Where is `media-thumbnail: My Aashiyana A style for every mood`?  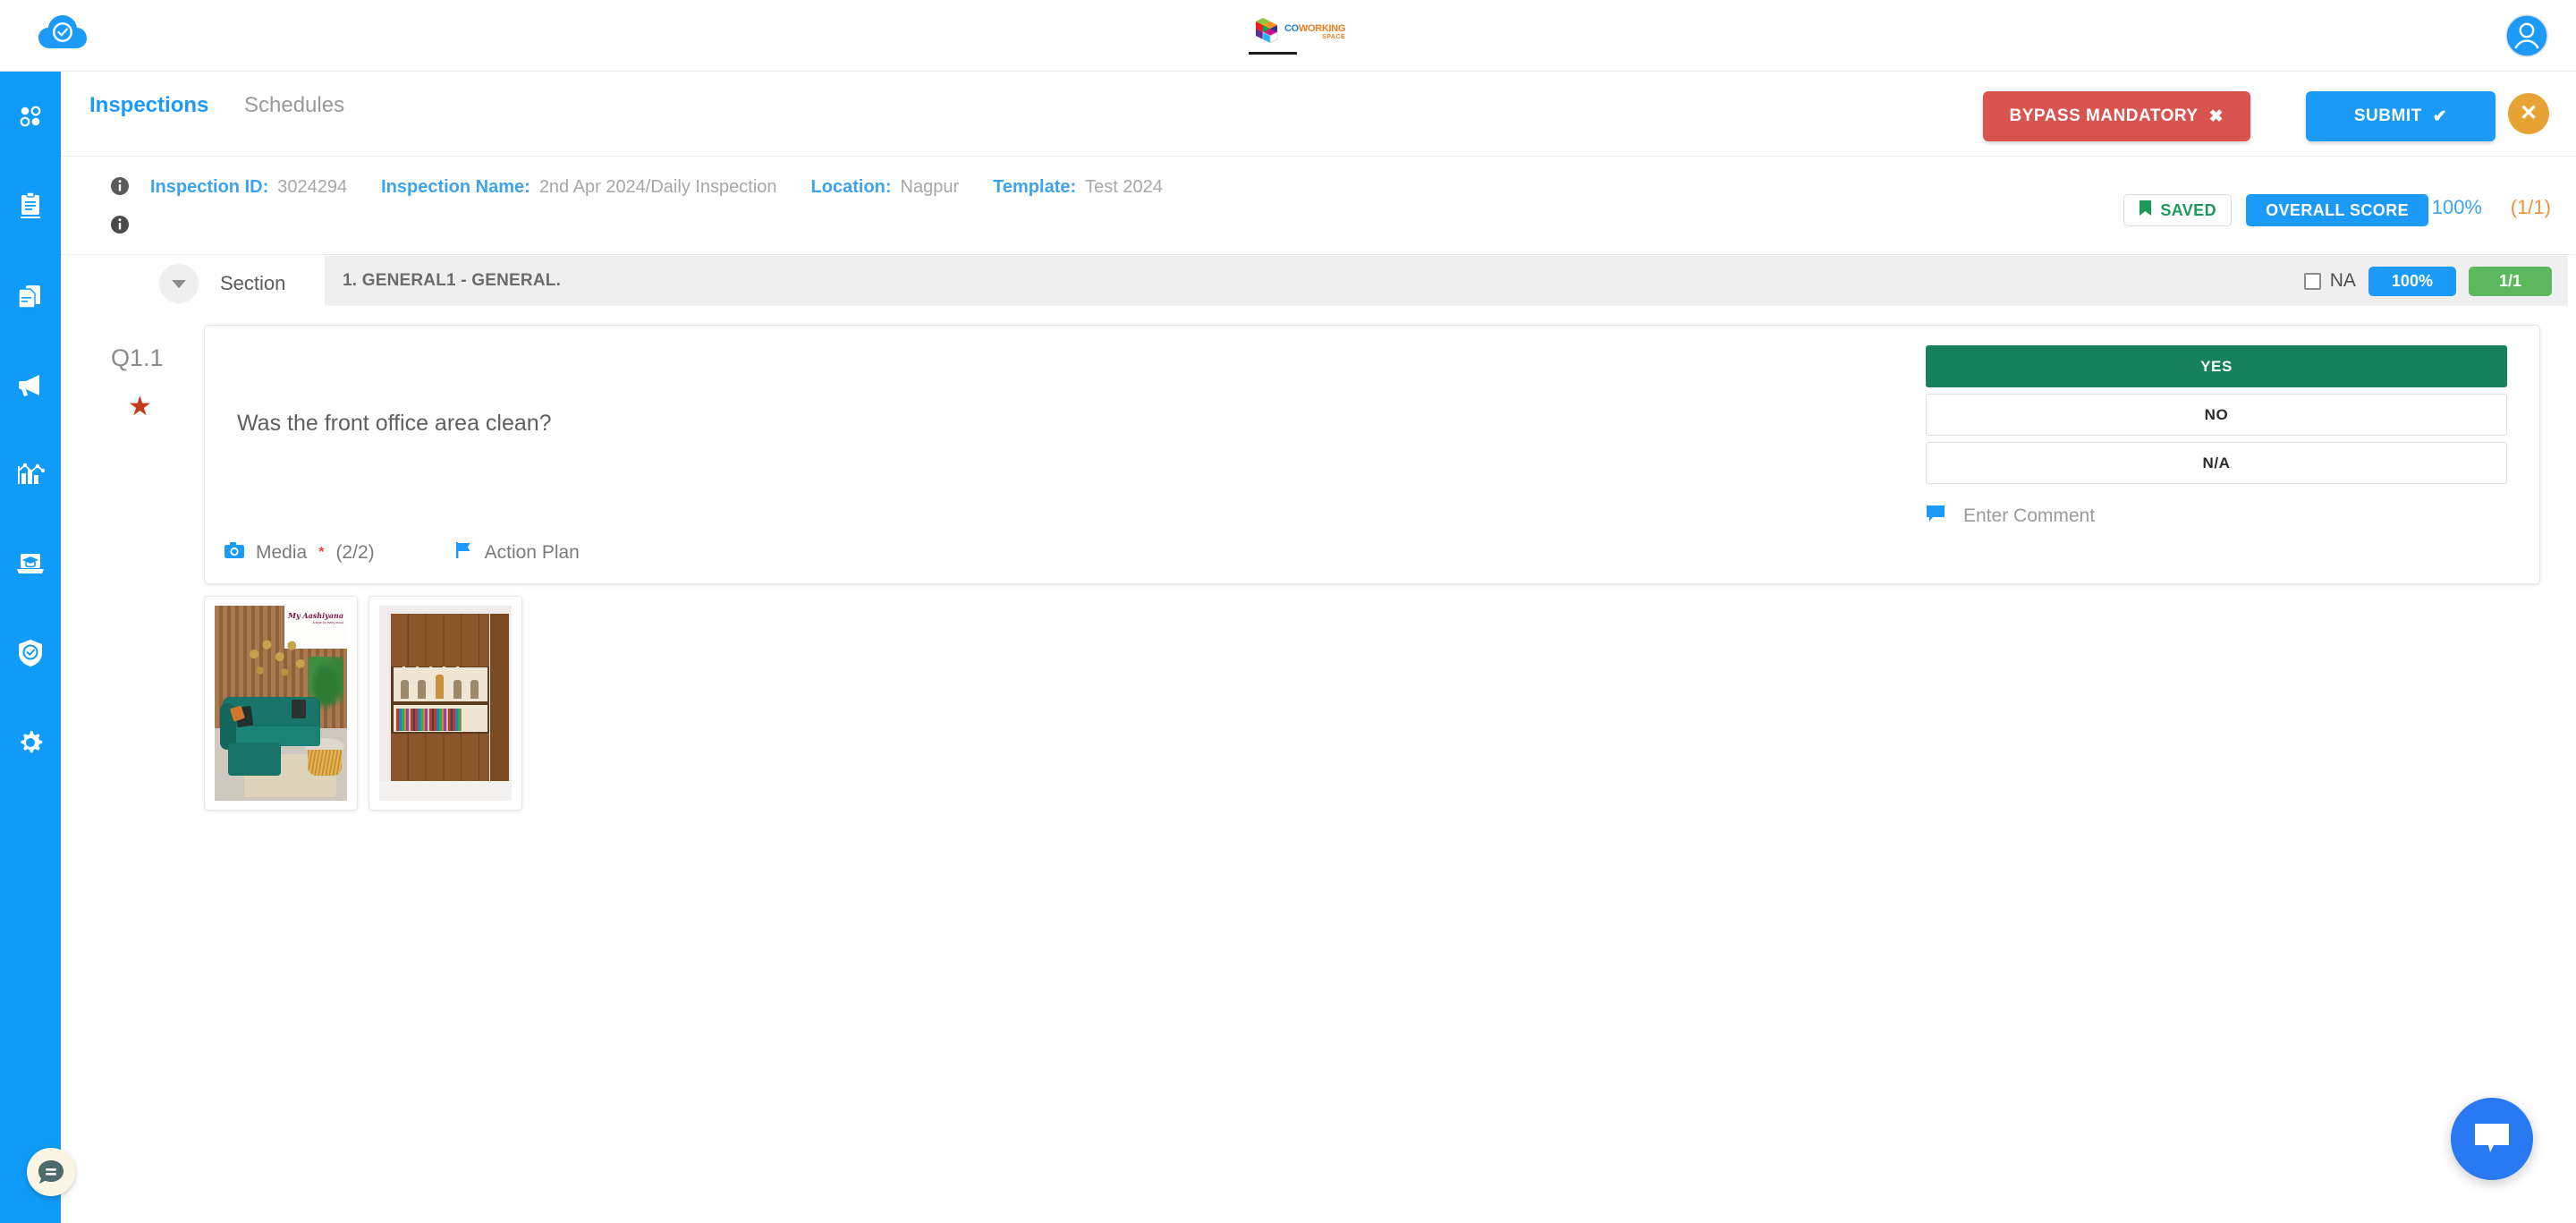 media-thumbnail: My Aashiyana A style for every mood is located at coordinates (281, 703).